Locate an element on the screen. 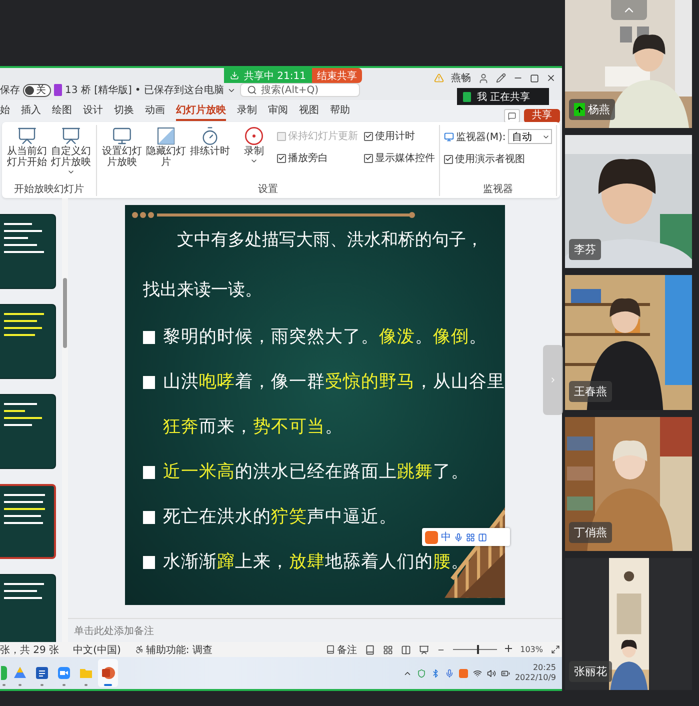 The height and width of the screenshot is (706, 699). participant-name: 杨燕 is located at coordinates (599, 109).